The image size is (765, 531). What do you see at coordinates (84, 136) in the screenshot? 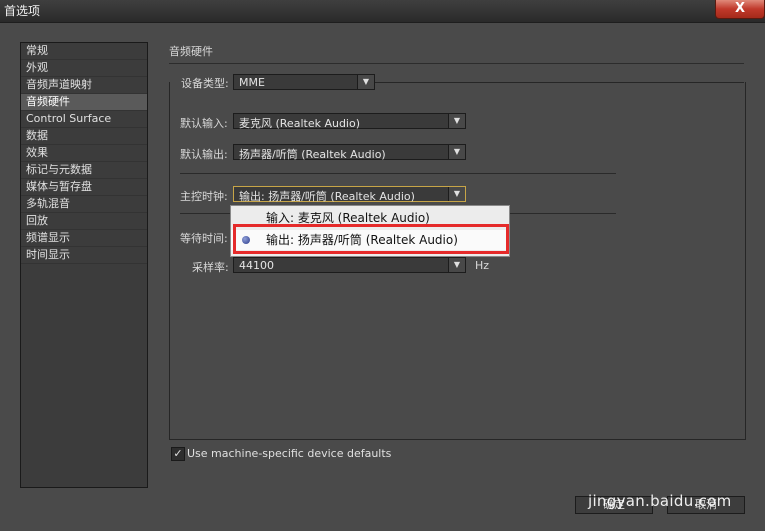
I see `sidebar-item-data: 数据` at bounding box center [84, 136].